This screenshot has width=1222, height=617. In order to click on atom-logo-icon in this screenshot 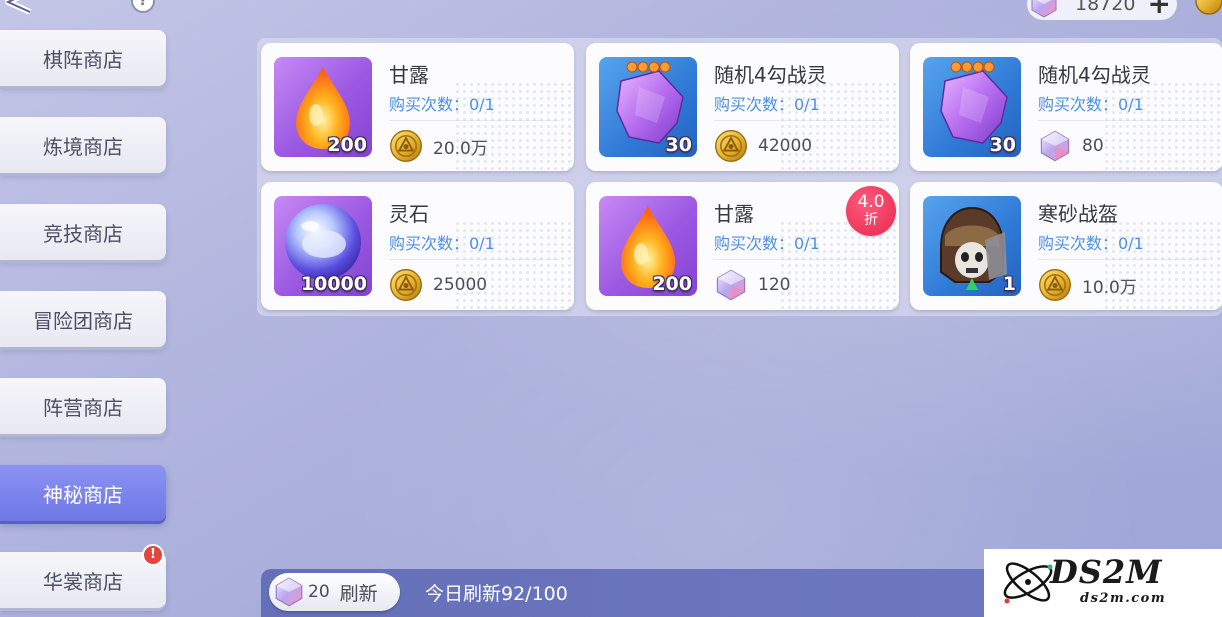, I will do `click(1028, 583)`.